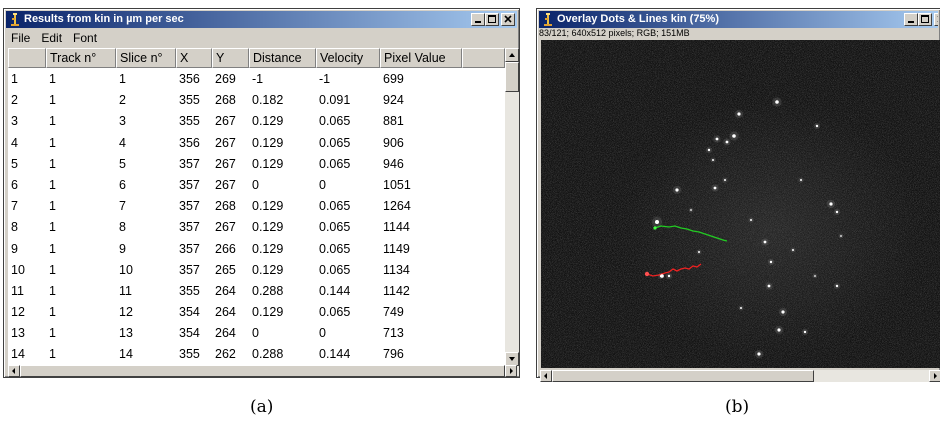 This screenshot has width=940, height=421. I want to click on maximize-icon, so click(925, 19).